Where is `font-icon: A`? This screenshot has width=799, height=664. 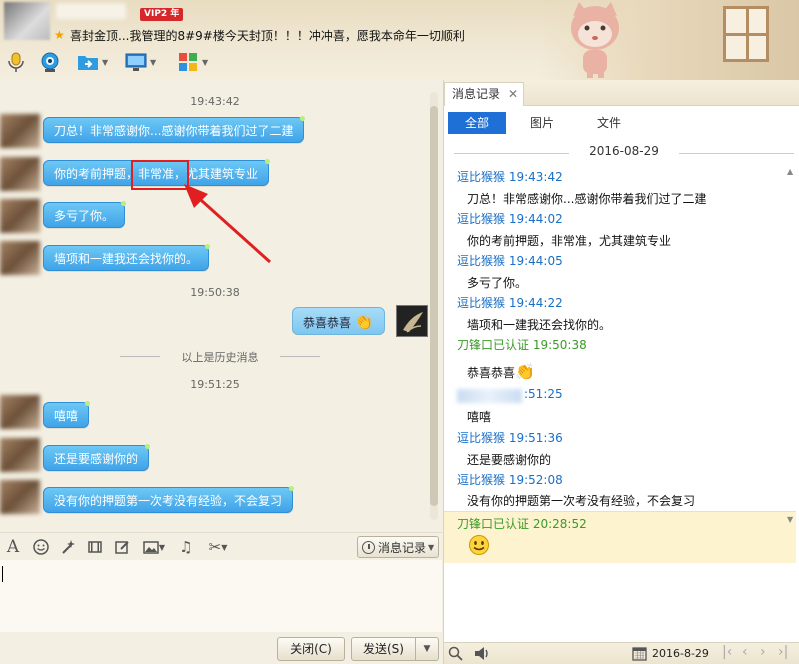 font-icon: A is located at coordinates (13, 547).